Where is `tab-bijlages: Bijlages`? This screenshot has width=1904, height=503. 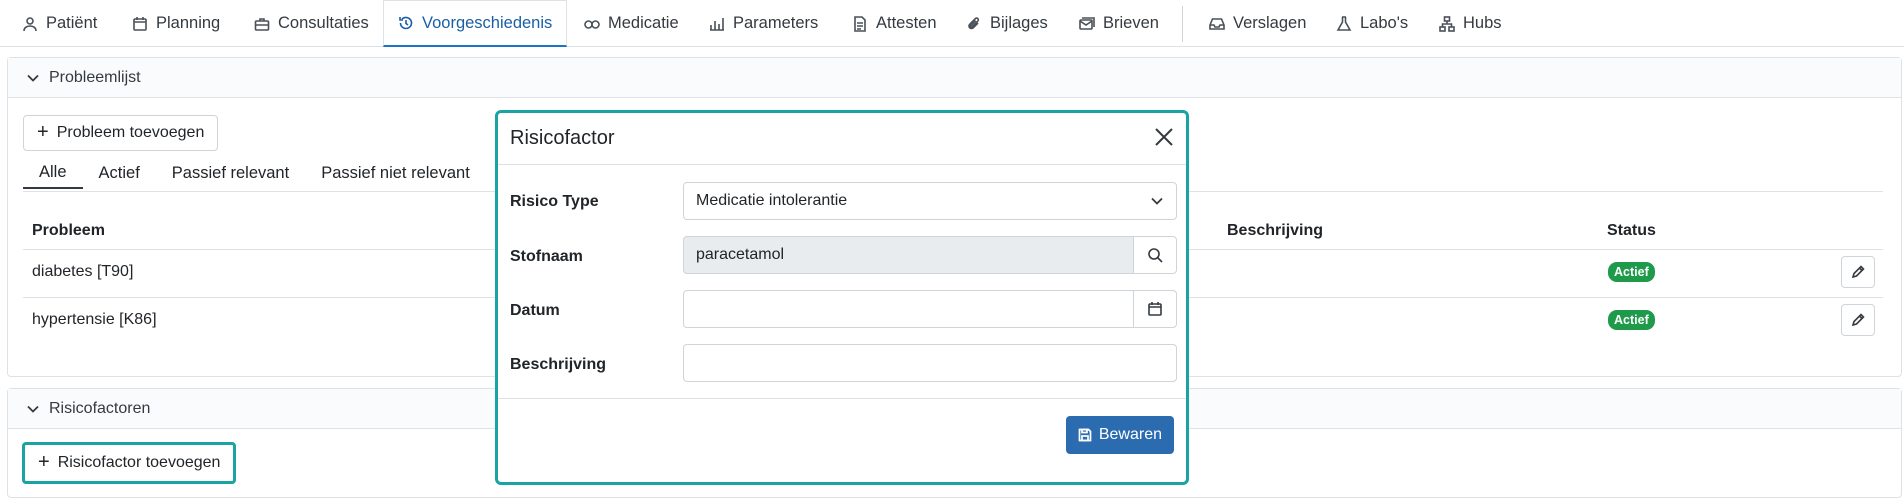
tab-bijlages: Bijlages is located at coordinates (1007, 23).